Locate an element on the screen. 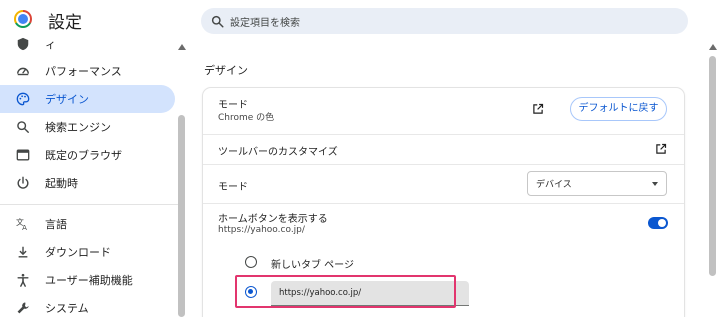 The image size is (720, 317). sidebar-scroll-up-arrow is located at coordinates (182, 47).